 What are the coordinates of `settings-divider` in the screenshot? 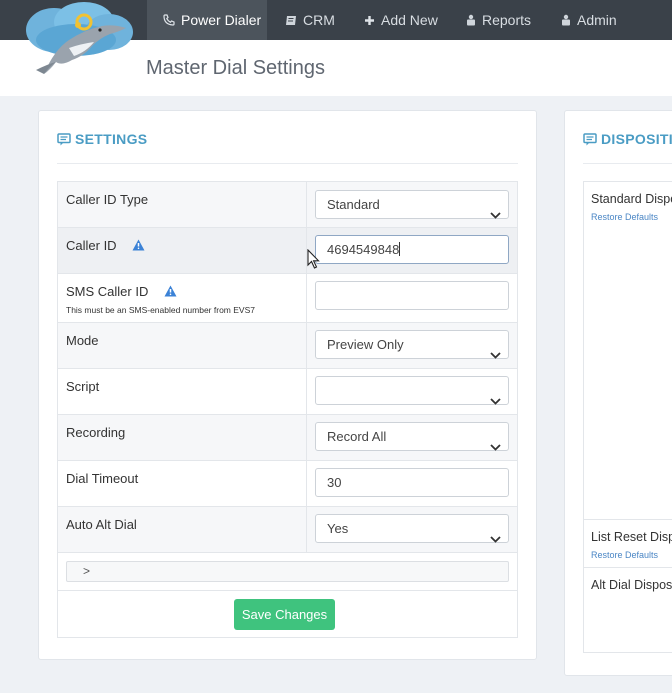 It's located at (287, 163).